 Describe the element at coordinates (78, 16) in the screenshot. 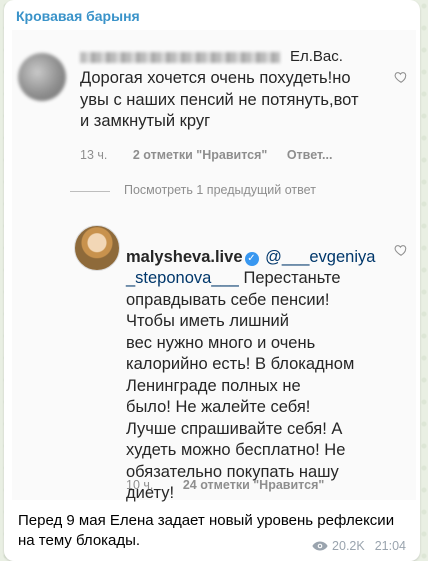

I see `channel-name: Кровавая барыня` at that location.